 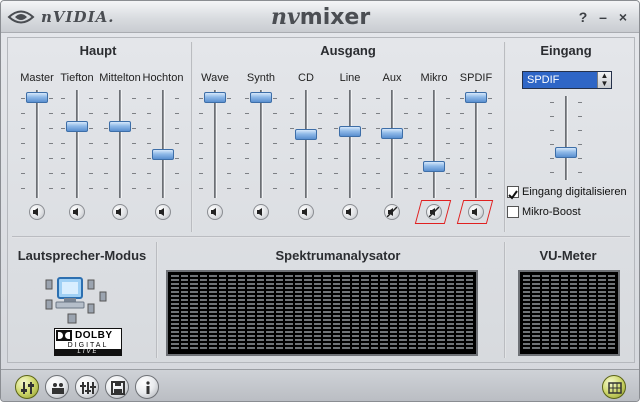 I want to click on mic-boost-checkbox, so click(x=513, y=212).